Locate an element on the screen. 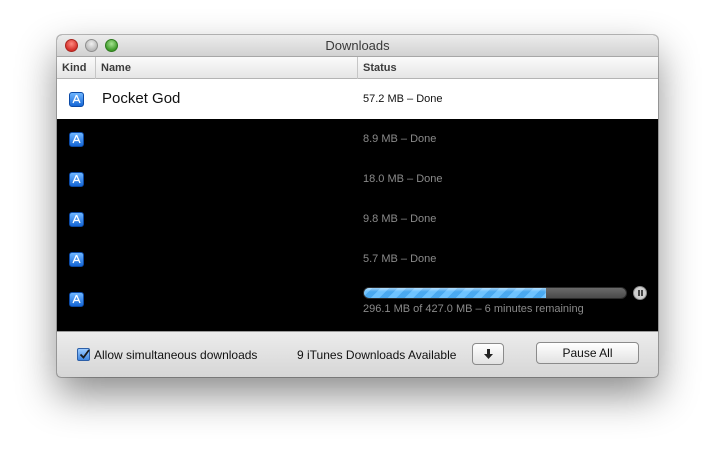 The height and width of the screenshot is (457, 714). download-row: Pocket God 57.2 MB – Done is located at coordinates (357, 99).